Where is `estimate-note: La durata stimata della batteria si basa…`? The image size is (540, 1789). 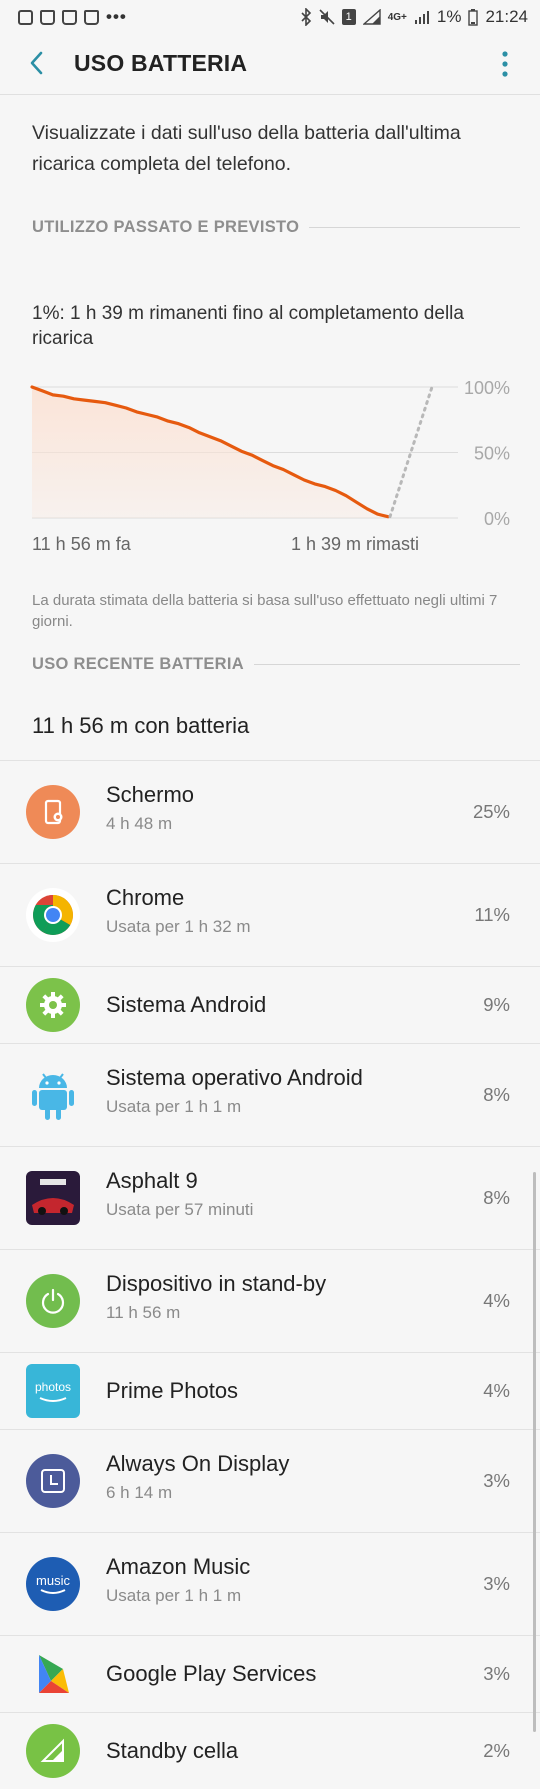 estimate-note: La durata stimata della batteria si basa… is located at coordinates (265, 611).